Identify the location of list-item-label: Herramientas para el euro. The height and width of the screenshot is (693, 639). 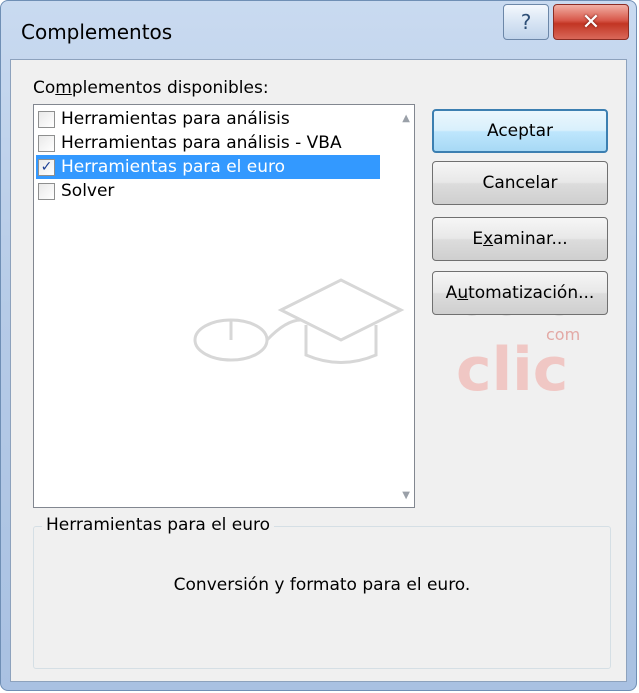
(173, 167).